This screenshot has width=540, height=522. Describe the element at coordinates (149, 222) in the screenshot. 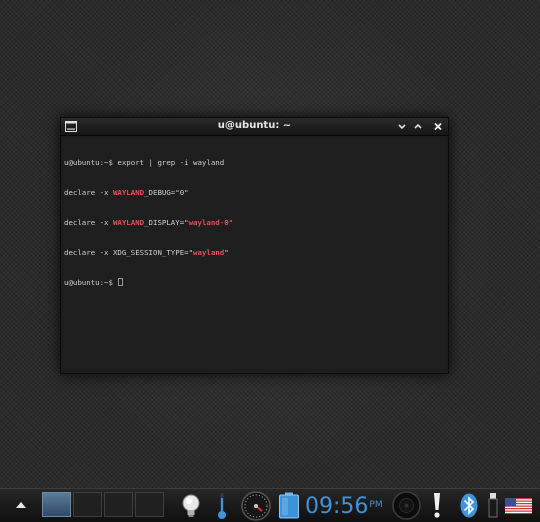

I see `terminal-line: declare -x WAYLAND_DISPLAY="wayland-0"` at that location.